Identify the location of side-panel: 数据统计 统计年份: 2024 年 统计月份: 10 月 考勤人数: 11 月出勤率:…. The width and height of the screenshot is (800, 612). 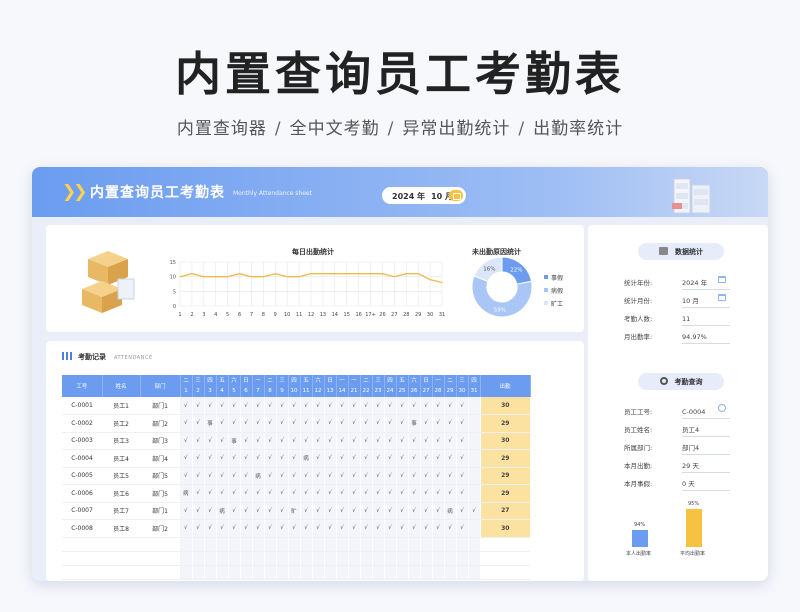
(678, 403).